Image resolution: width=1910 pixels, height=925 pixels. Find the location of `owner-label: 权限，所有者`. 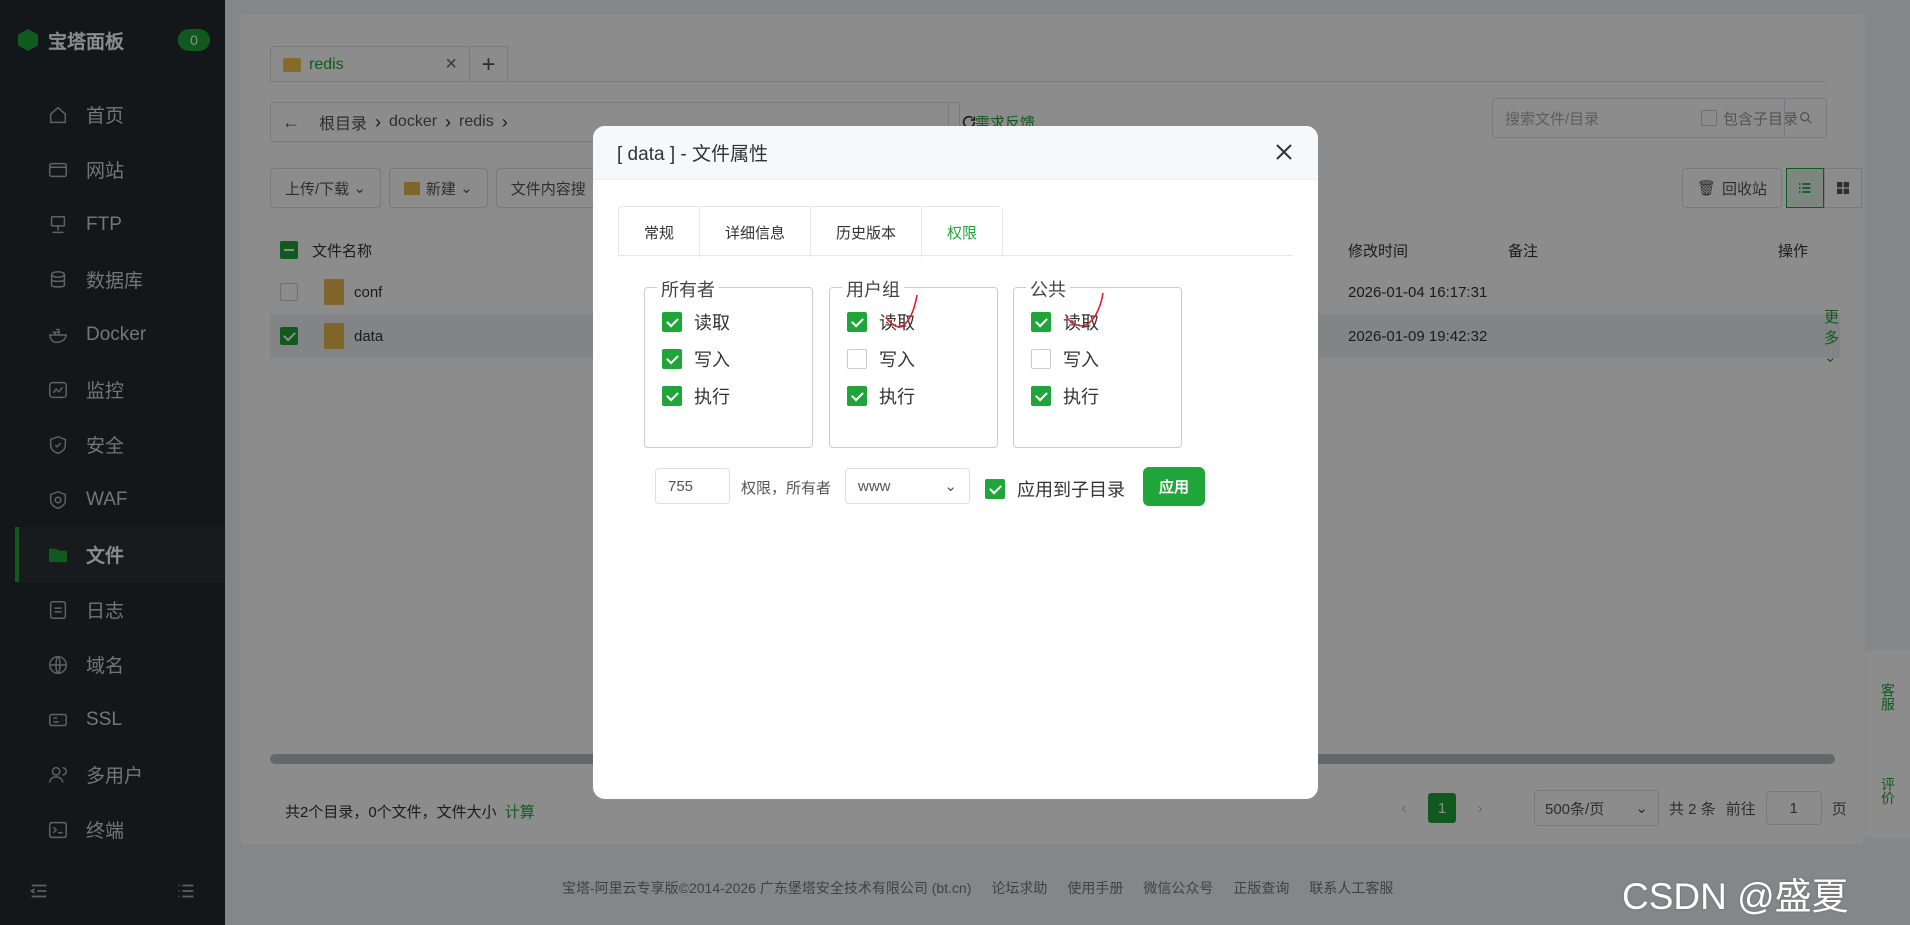

owner-label: 权限，所有者 is located at coordinates (786, 488).